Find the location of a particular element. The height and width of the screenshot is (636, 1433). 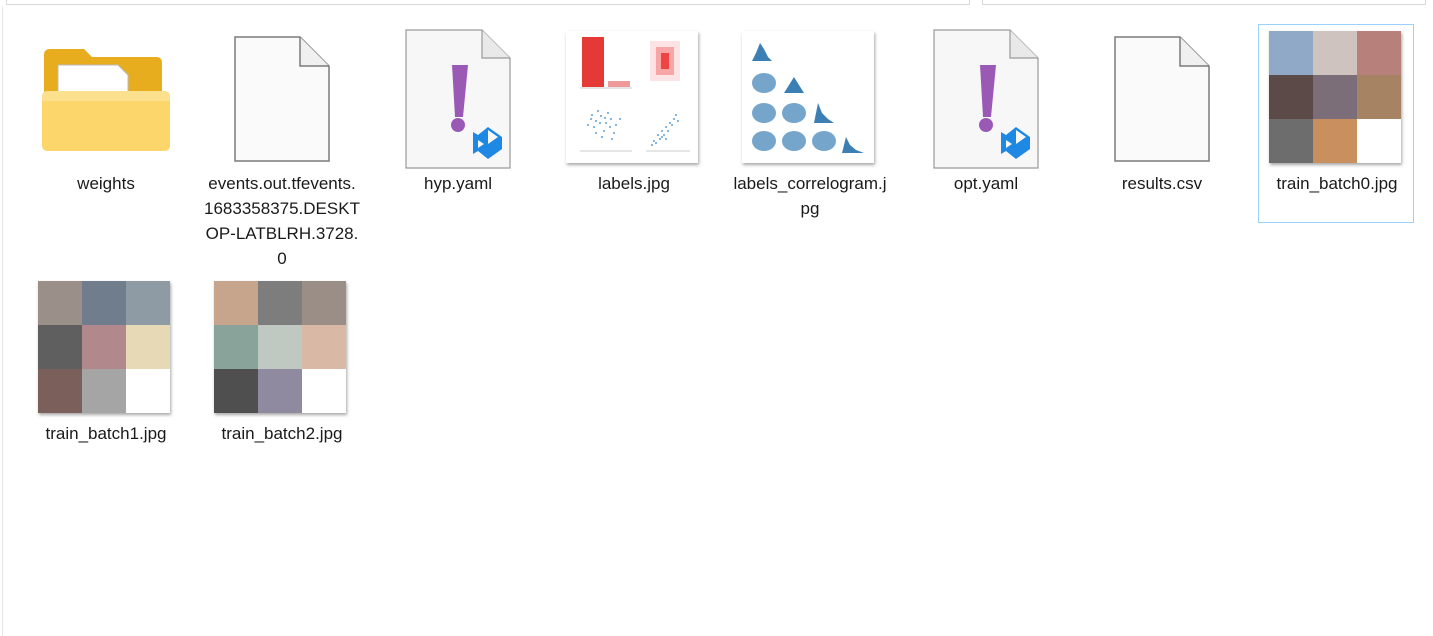

file-name: train_batch2.jpg is located at coordinates (282, 433).